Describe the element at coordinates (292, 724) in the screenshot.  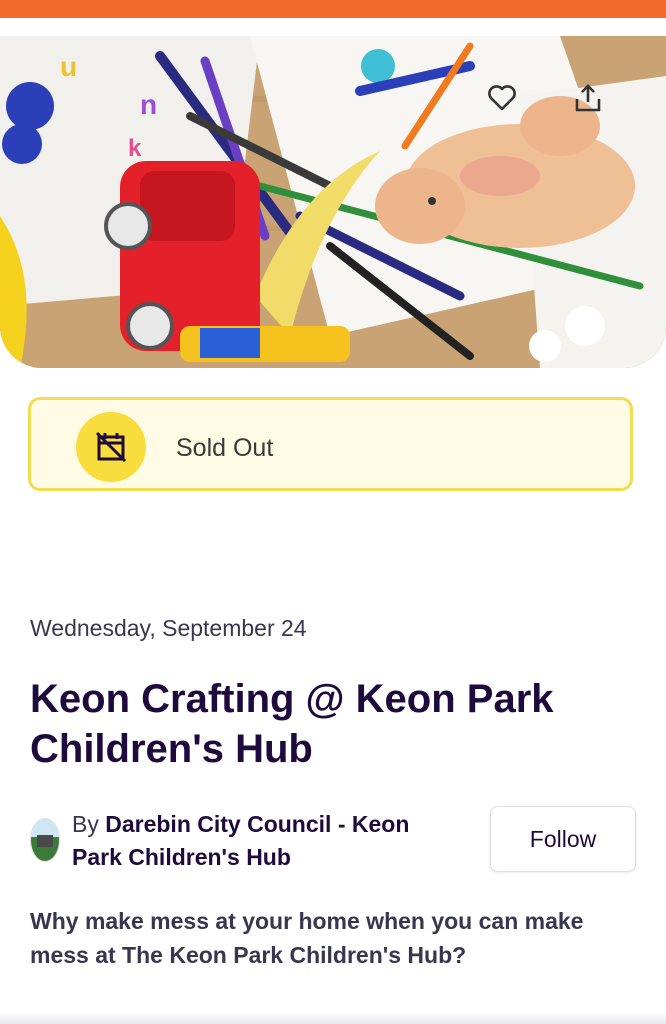
I see `event-title: Keon Crafting @ Keon Park Children's Hub` at that location.